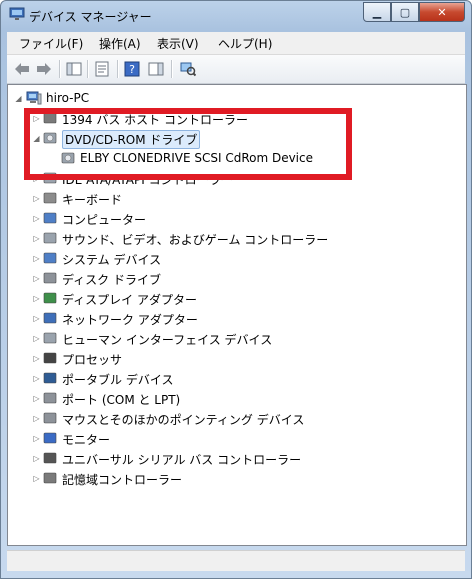 The width and height of the screenshot is (472, 579). I want to click on action-pane-button, so click(156, 69).